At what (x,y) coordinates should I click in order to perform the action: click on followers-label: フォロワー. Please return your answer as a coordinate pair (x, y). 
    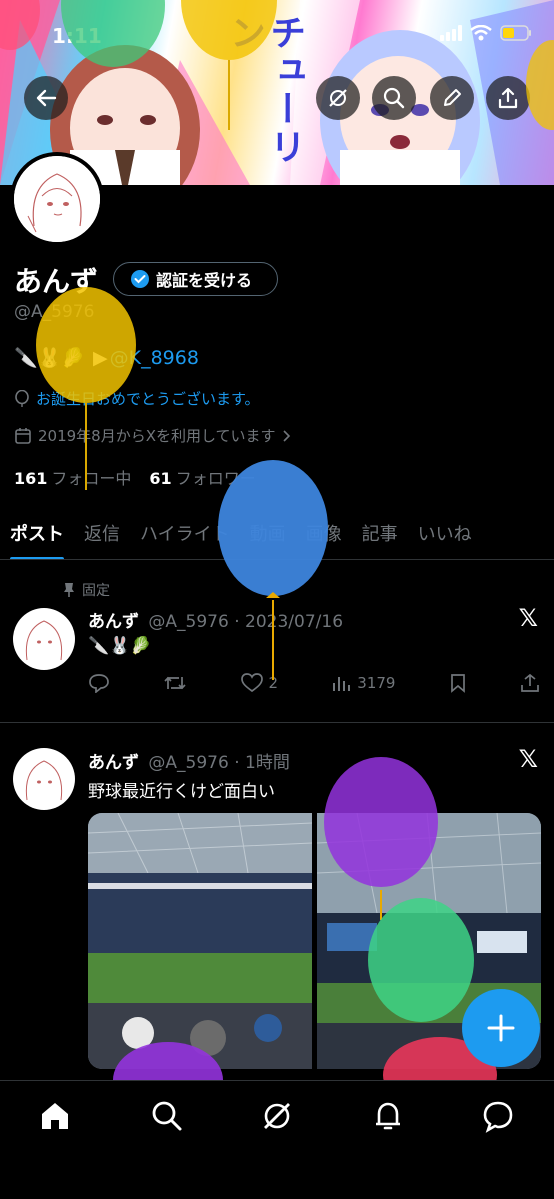
    Looking at the image, I should click on (215, 478).